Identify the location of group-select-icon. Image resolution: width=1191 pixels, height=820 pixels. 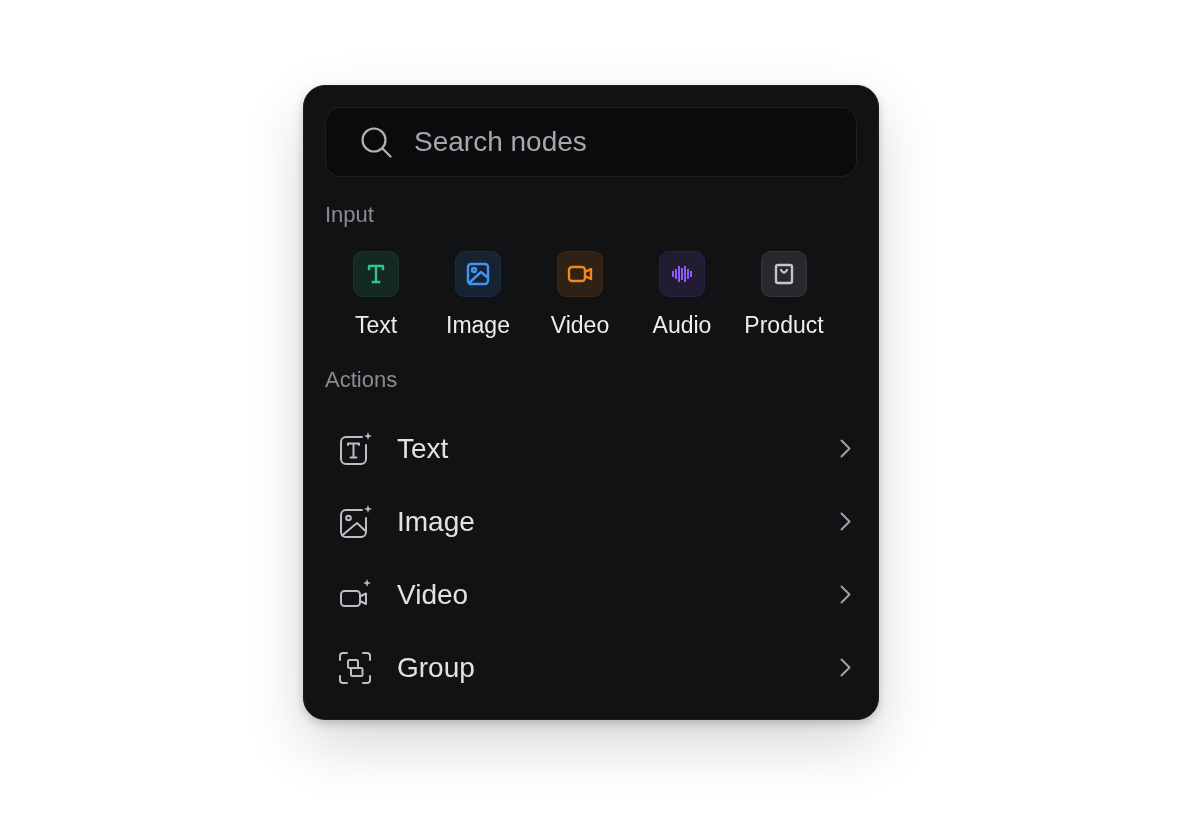
(355, 667).